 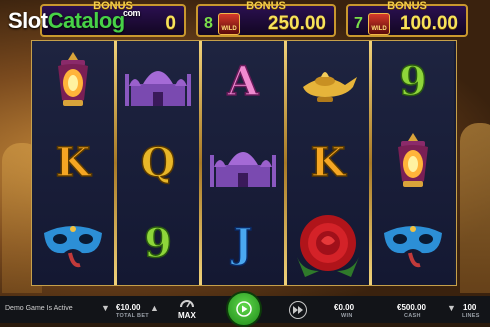 I want to click on reel-3: A J, so click(x=243, y=163).